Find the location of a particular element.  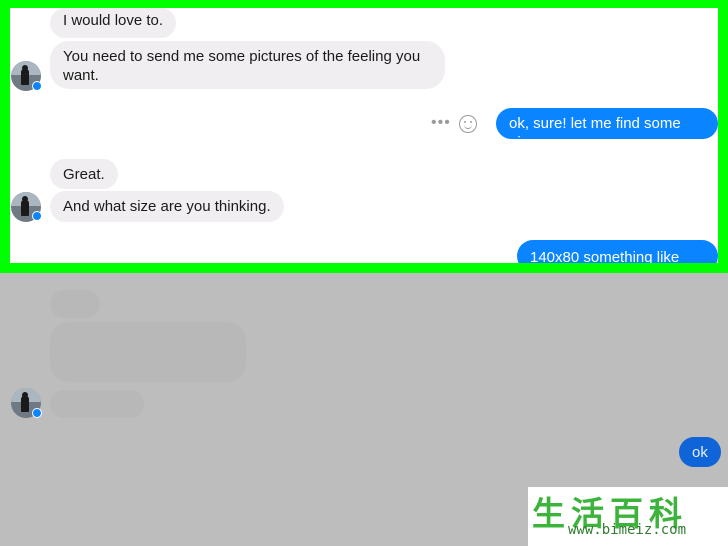

message-outgoing: 140x80 something like that is located at coordinates (617, 253).